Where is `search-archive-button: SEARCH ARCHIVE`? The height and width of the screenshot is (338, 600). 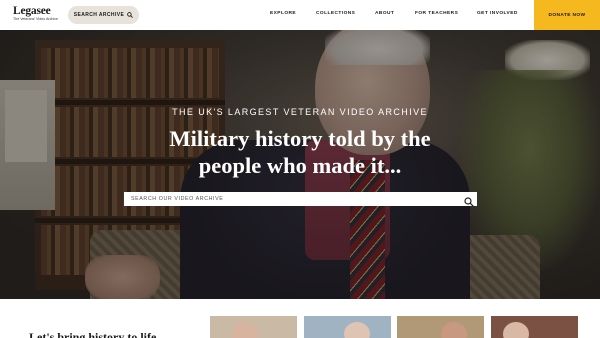 search-archive-button: SEARCH ARCHIVE is located at coordinates (103, 15).